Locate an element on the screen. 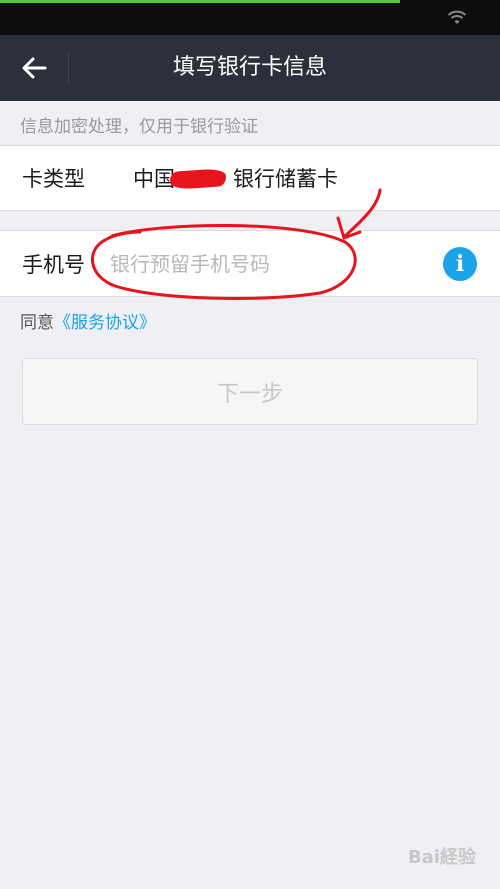 This screenshot has width=500, height=889. encryption-hint: 信息加密处理，仅用于银行验证 is located at coordinates (139, 127).